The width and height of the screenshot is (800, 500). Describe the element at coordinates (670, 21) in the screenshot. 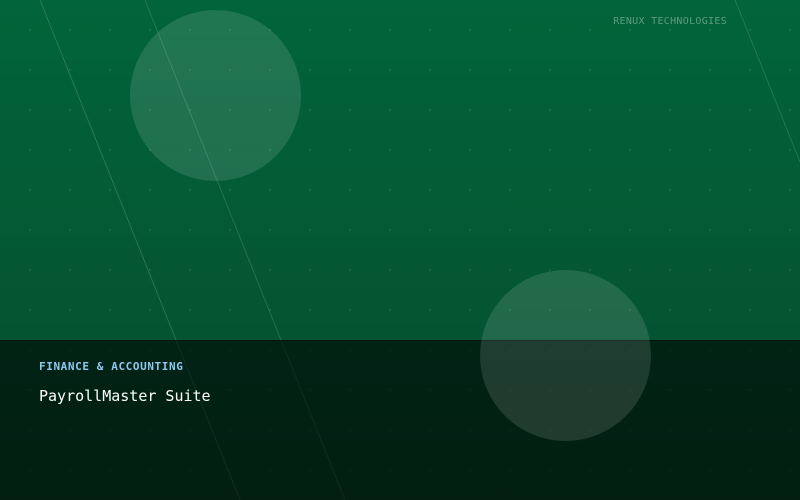

I see `brand-name: RENUX TECHNOLOGIES` at that location.